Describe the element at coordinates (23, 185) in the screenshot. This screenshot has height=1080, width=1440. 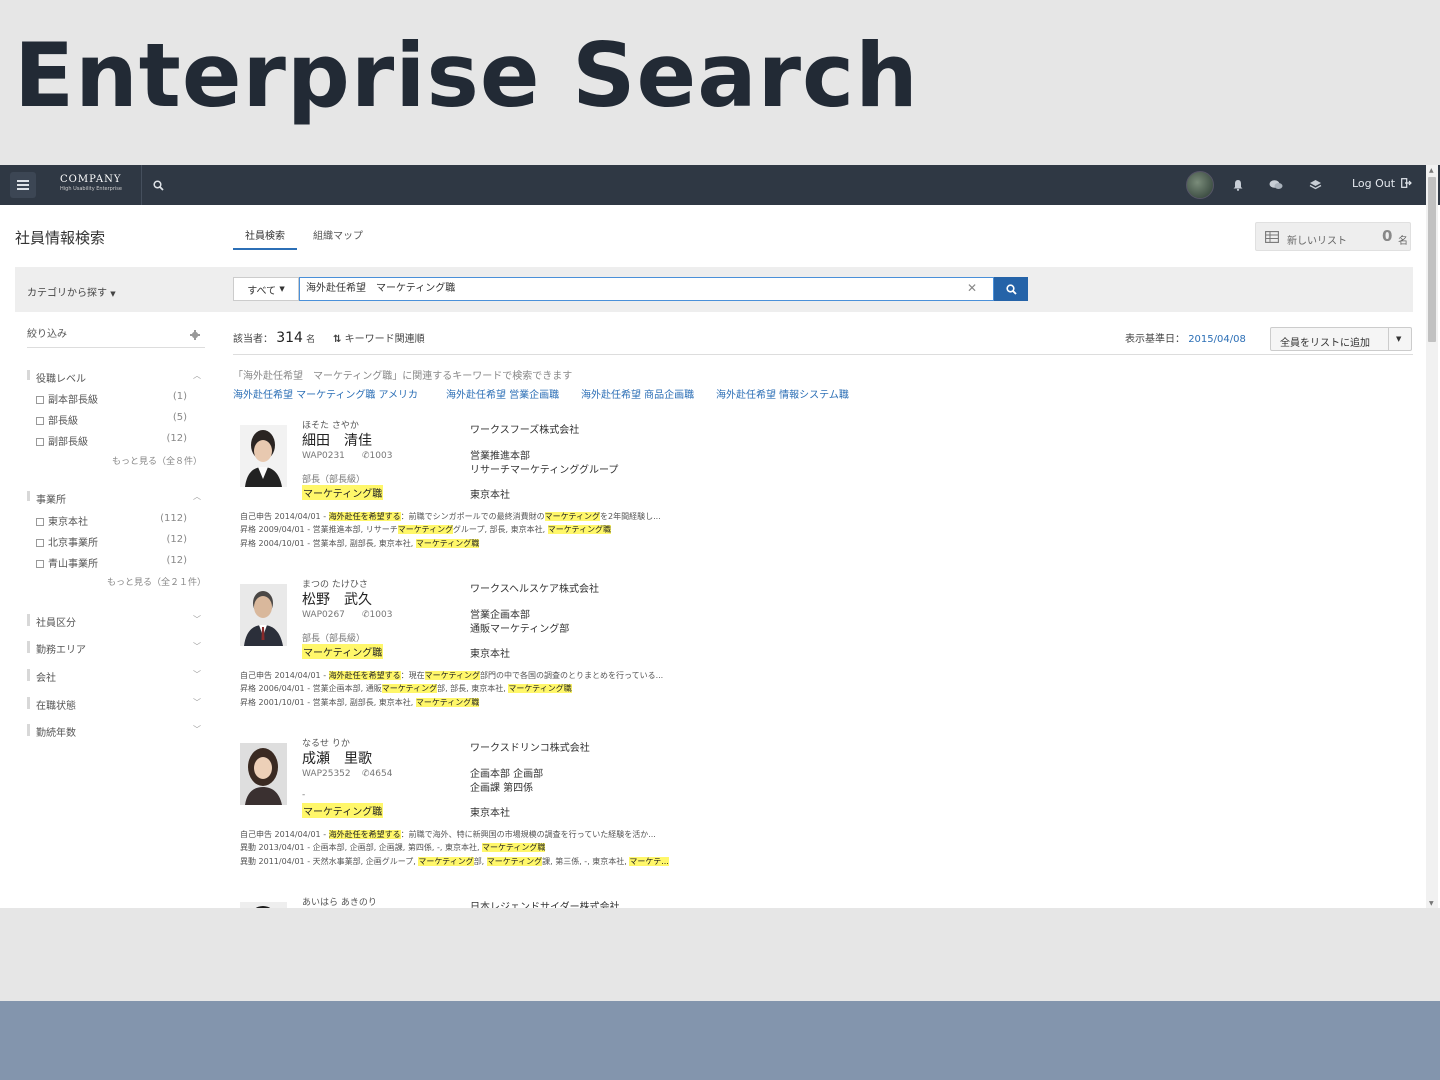
I see `hamburger-menu-icon` at that location.